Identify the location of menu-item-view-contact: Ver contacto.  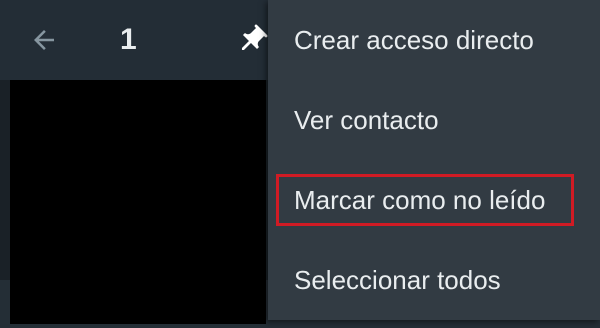
(434, 120).